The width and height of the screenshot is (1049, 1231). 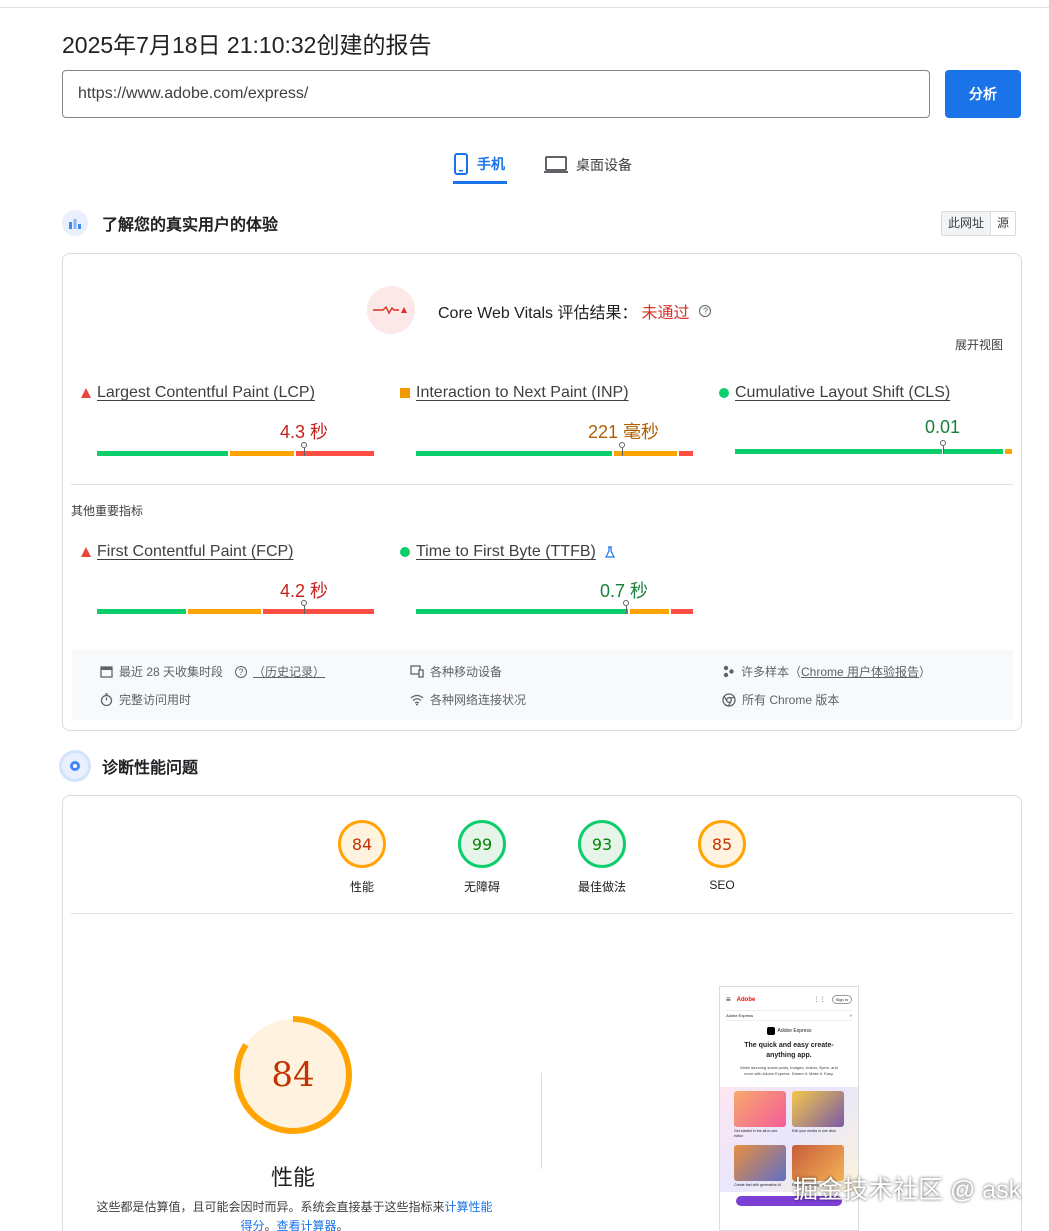 What do you see at coordinates (362, 844) in the screenshot?
I see `gauge-performance-score: 84` at bounding box center [362, 844].